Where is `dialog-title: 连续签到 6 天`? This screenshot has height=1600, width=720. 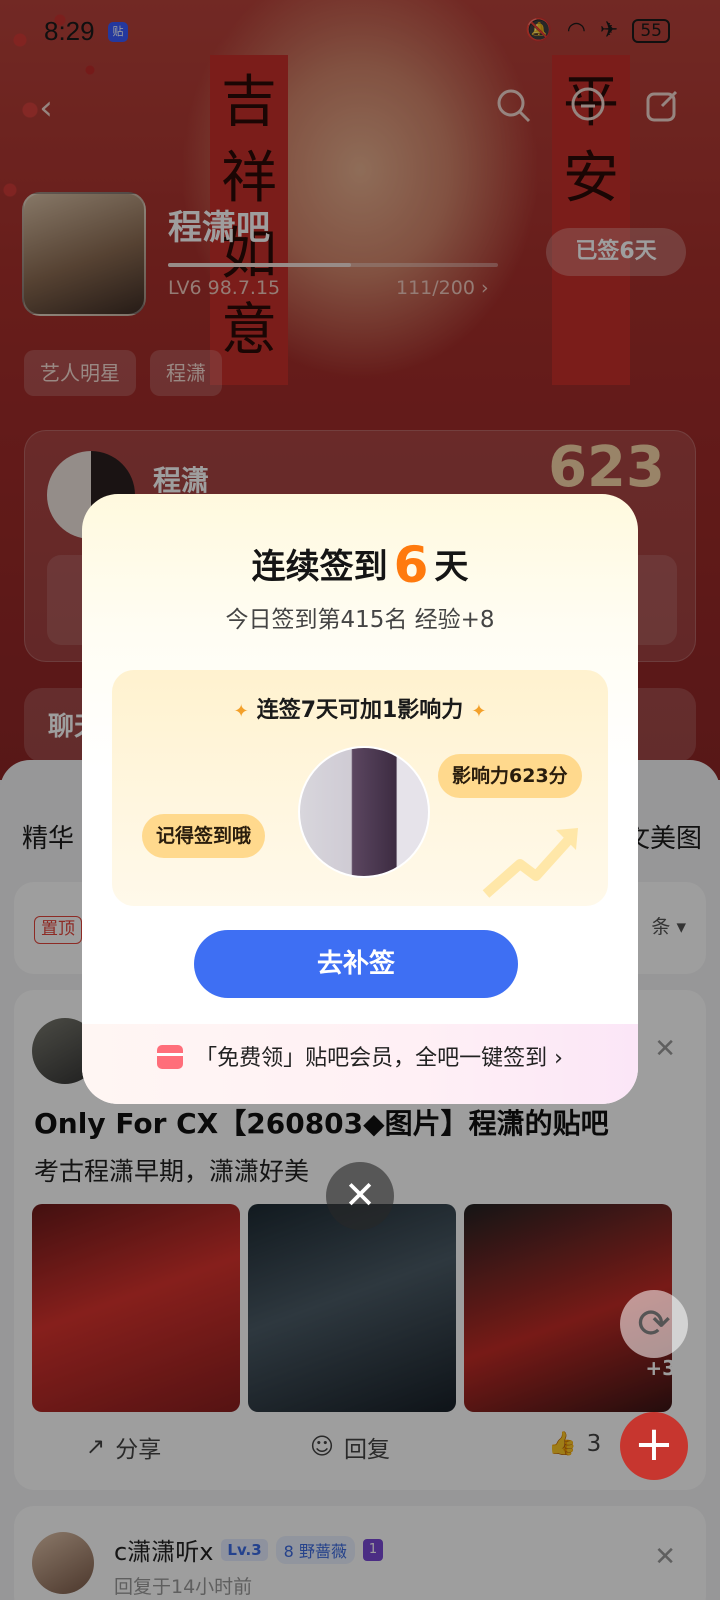 dialog-title: 连续签到 6 天 is located at coordinates (360, 565).